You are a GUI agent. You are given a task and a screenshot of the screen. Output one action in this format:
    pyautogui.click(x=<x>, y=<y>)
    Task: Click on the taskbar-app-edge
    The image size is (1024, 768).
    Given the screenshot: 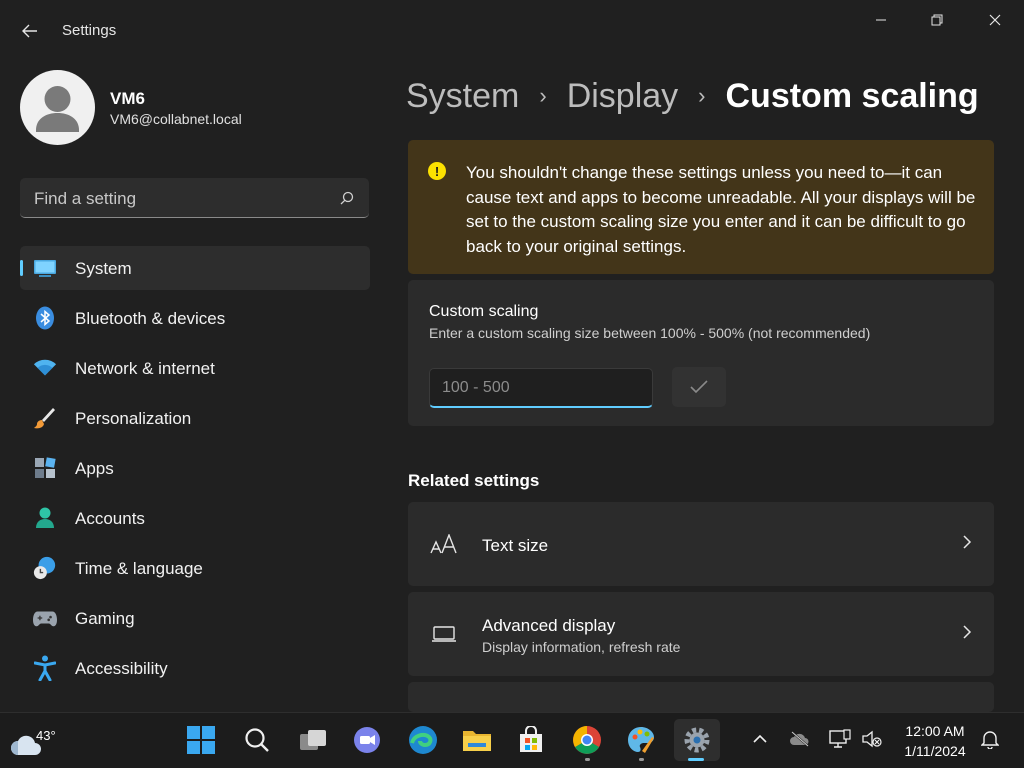 What is the action you would take?
    pyautogui.click(x=423, y=740)
    